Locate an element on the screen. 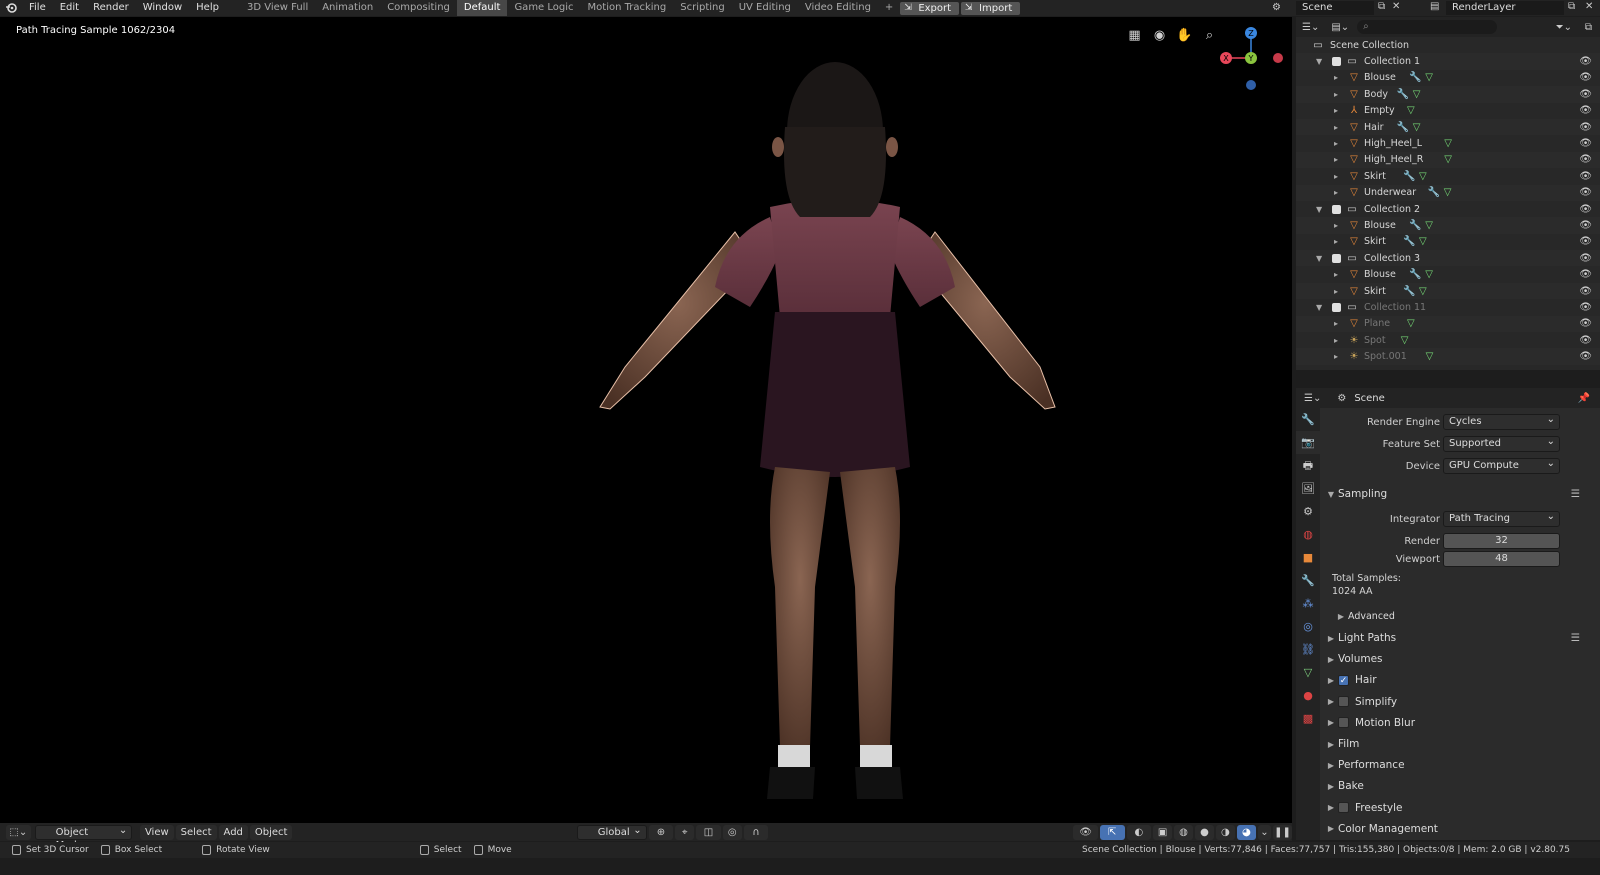 This screenshot has height=875, width=1600. outliner-row: ▸ ▽ Underwear 🔧 ▽ 👁 is located at coordinates (1448, 192).